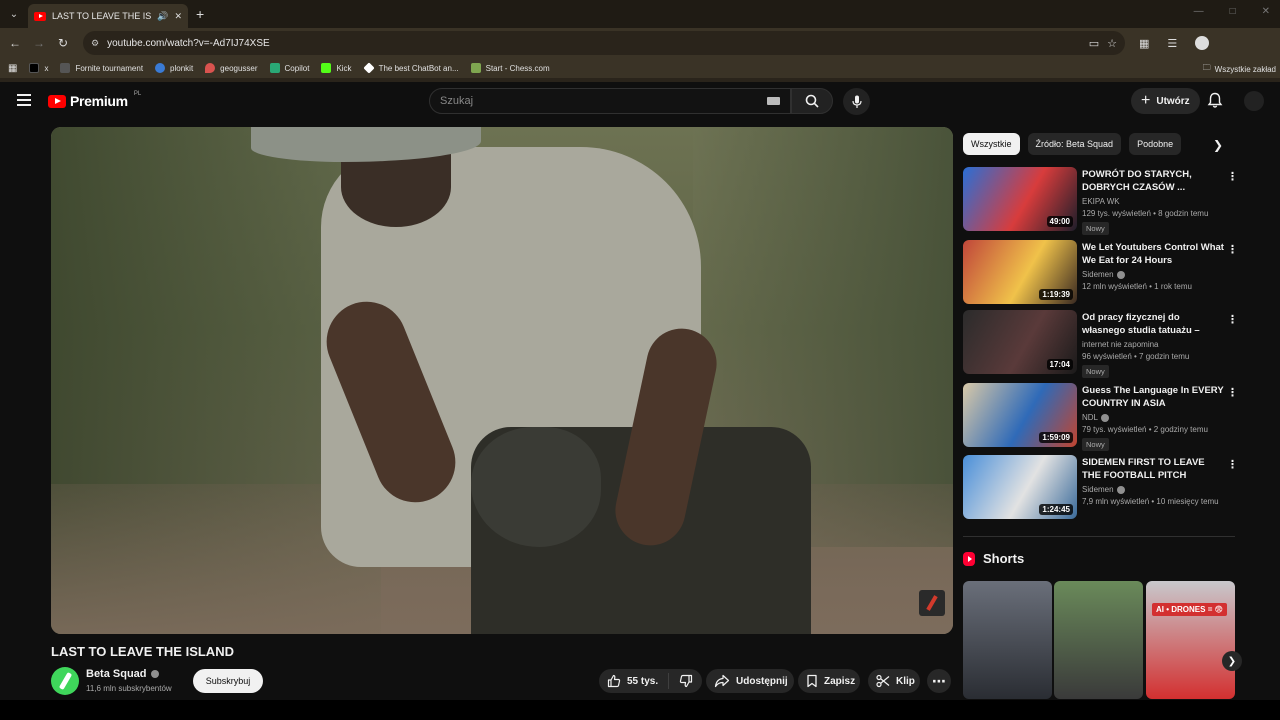 The height and width of the screenshot is (720, 1280). Describe the element at coordinates (182, 68) in the screenshot. I see `bookmark-label: plonkit` at that location.